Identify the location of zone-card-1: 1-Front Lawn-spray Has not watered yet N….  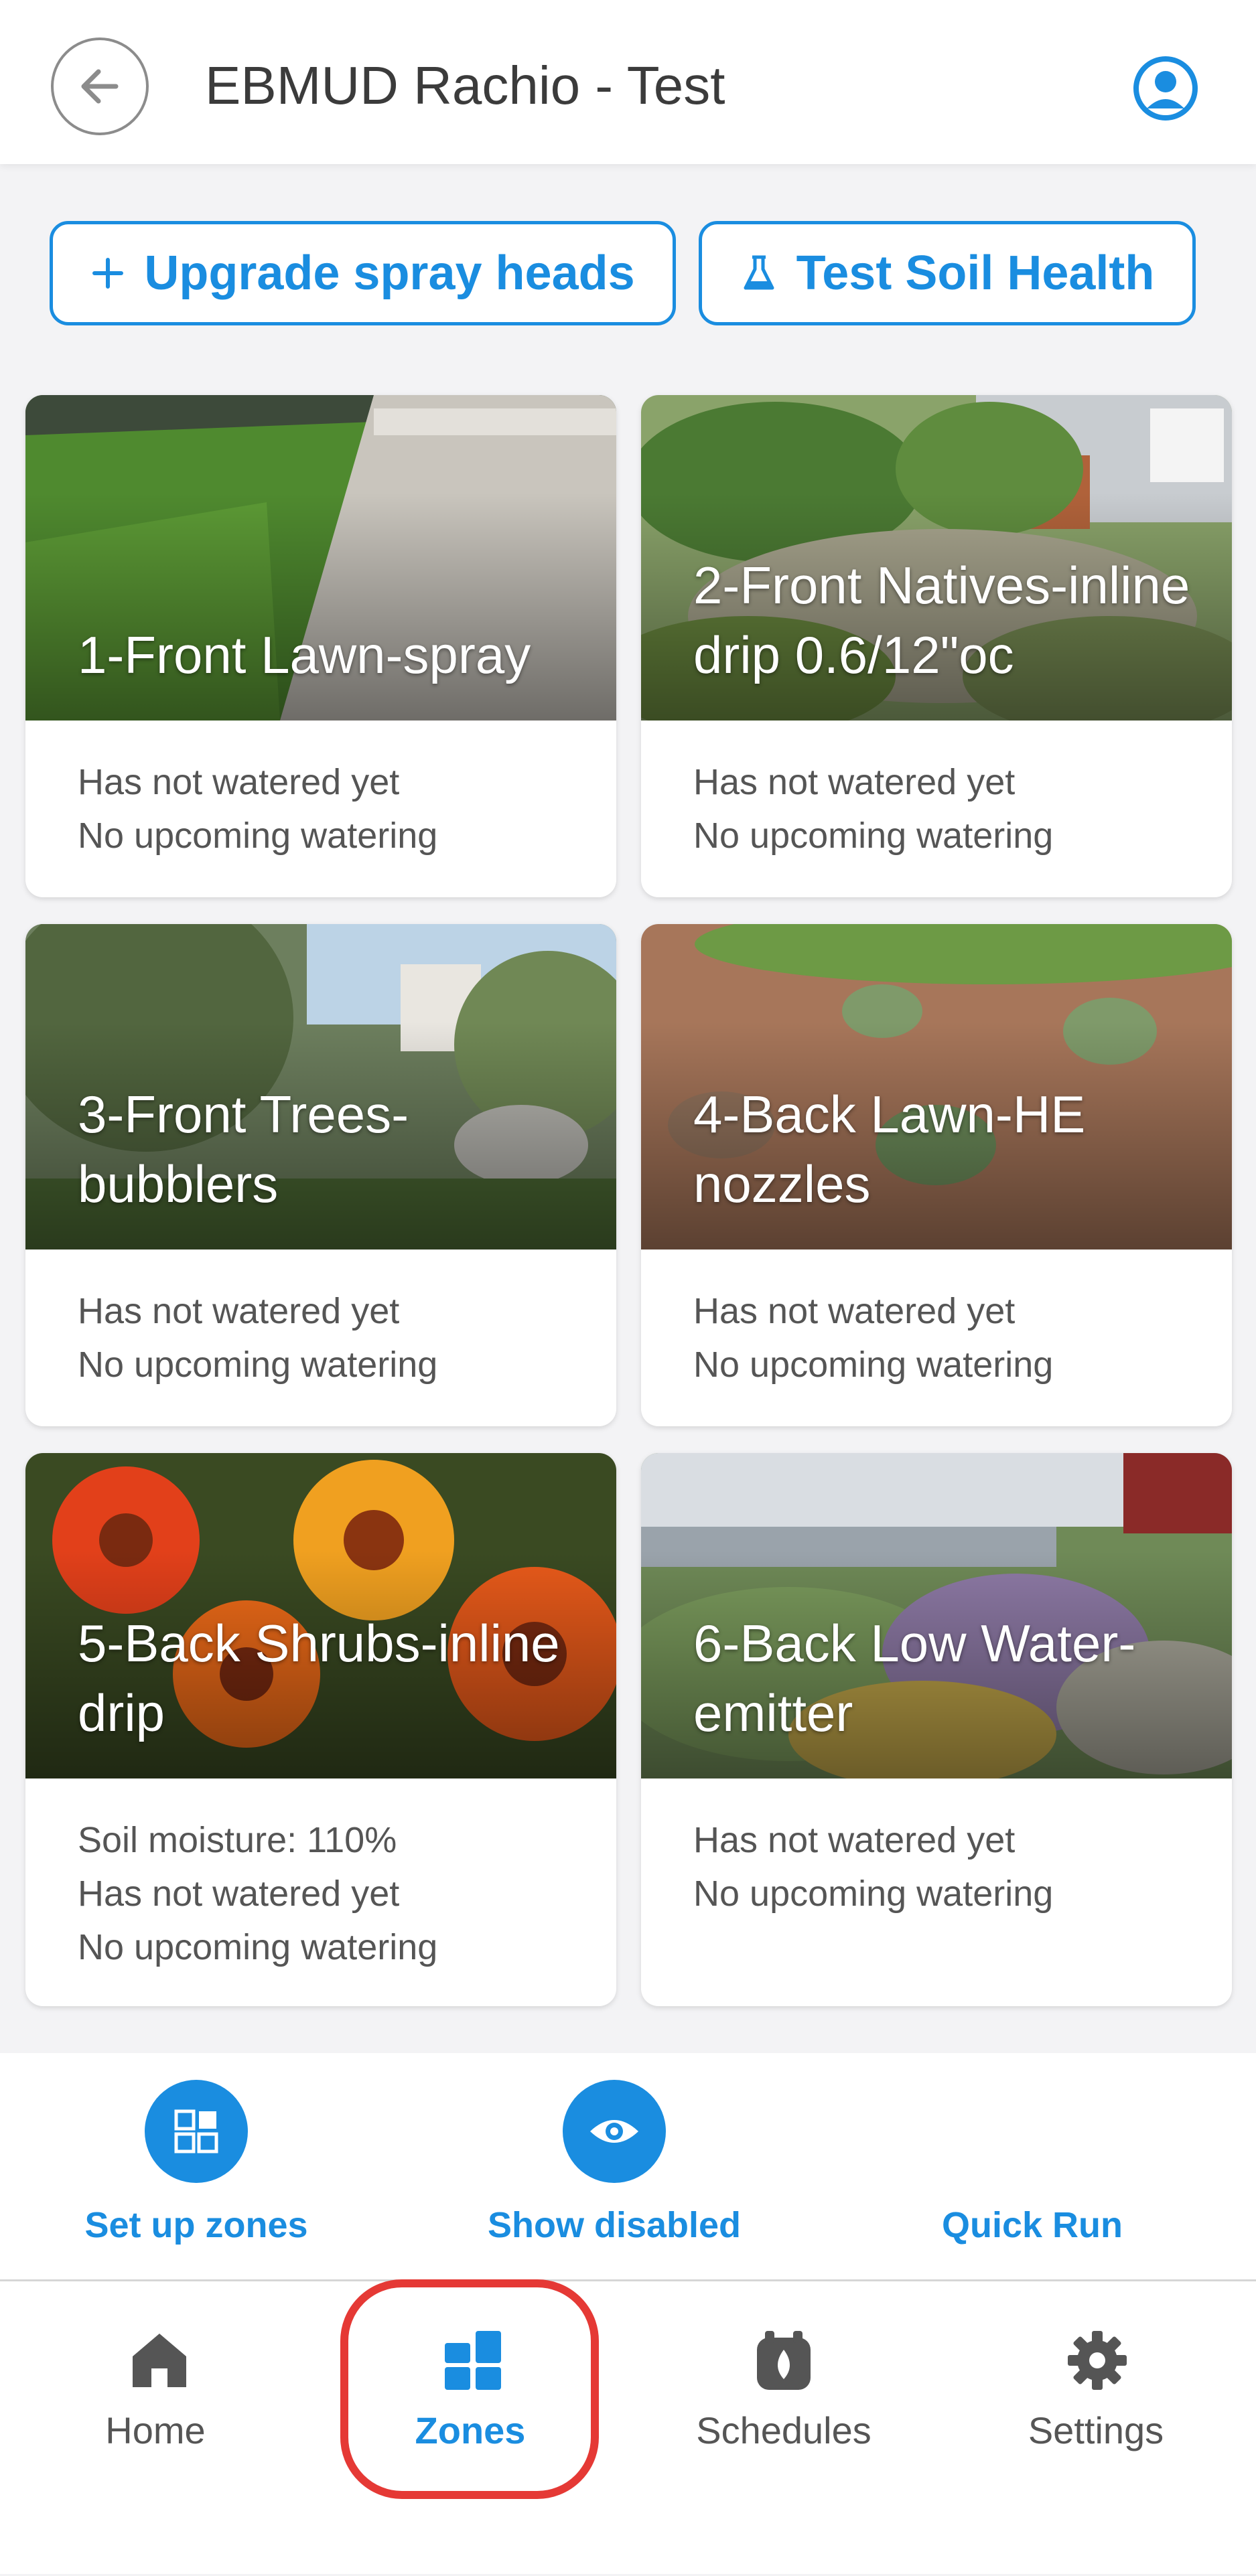
(321, 646).